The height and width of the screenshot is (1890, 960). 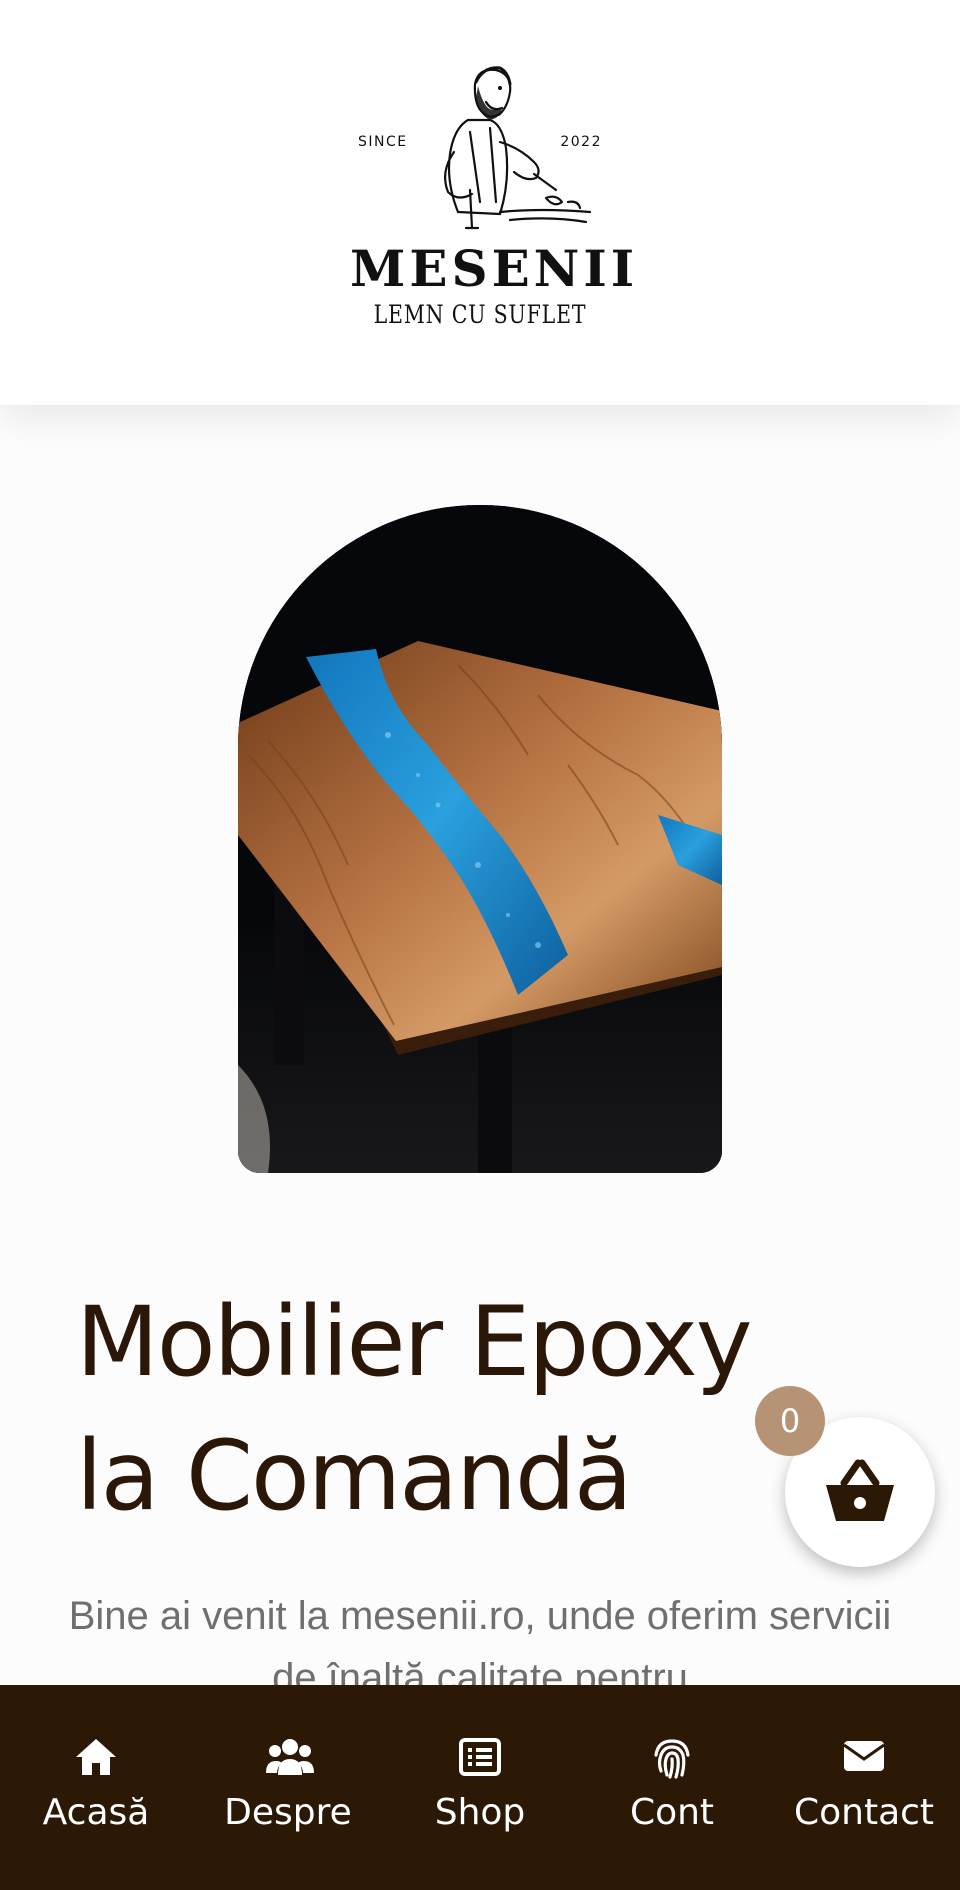 I want to click on fingerprint-icon, so click(x=672, y=1759).